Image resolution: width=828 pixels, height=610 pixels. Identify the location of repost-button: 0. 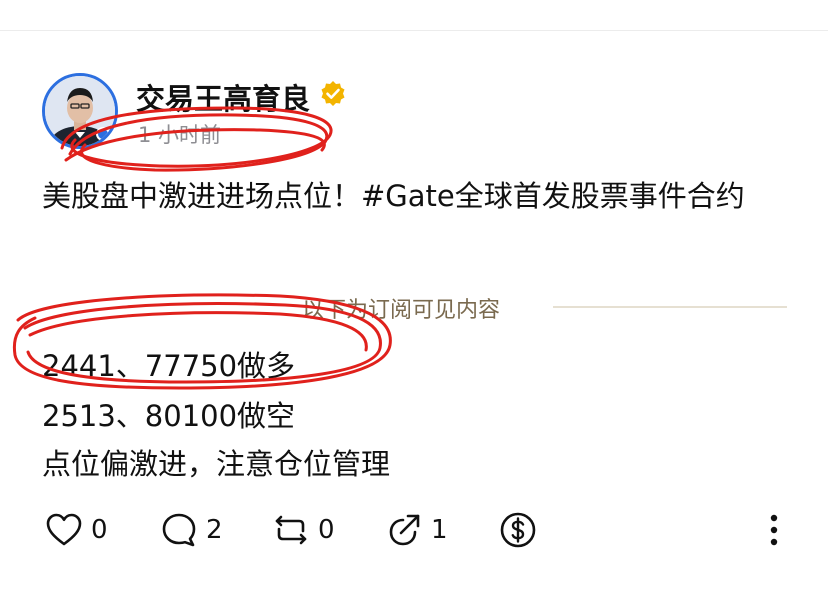
(303, 530).